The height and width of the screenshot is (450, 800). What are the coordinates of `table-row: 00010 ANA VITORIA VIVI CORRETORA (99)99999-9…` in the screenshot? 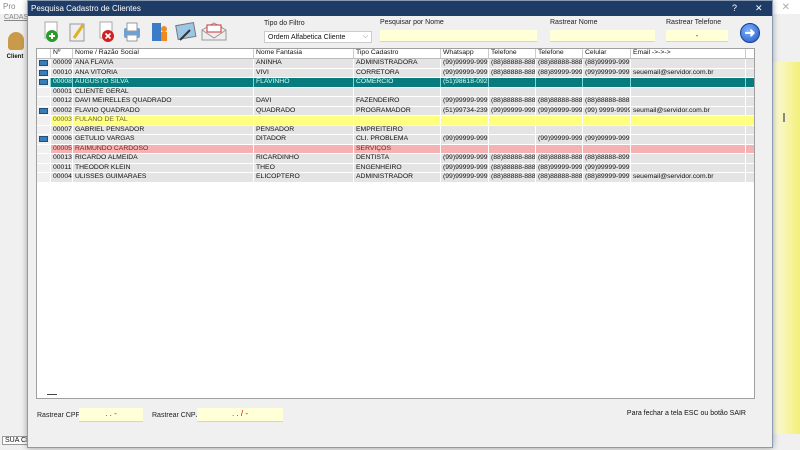 It's located at (395, 73).